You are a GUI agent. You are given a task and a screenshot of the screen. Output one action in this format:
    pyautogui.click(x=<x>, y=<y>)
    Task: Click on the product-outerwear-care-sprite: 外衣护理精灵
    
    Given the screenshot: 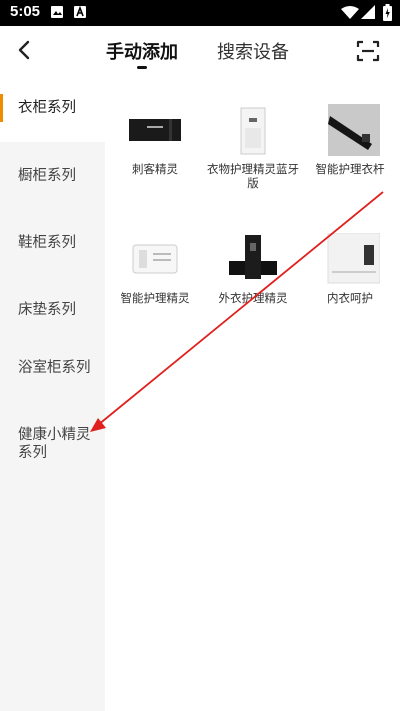 What is the action you would take?
    pyautogui.click(x=253, y=269)
    